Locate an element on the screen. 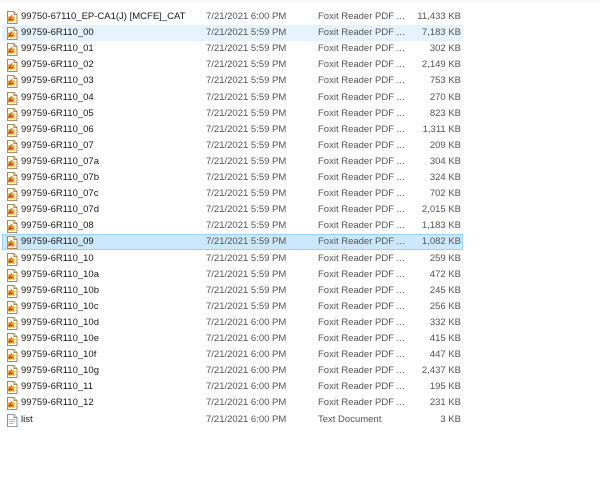 The width and height of the screenshot is (600, 481). file-size: 259 KB is located at coordinates (445, 258).